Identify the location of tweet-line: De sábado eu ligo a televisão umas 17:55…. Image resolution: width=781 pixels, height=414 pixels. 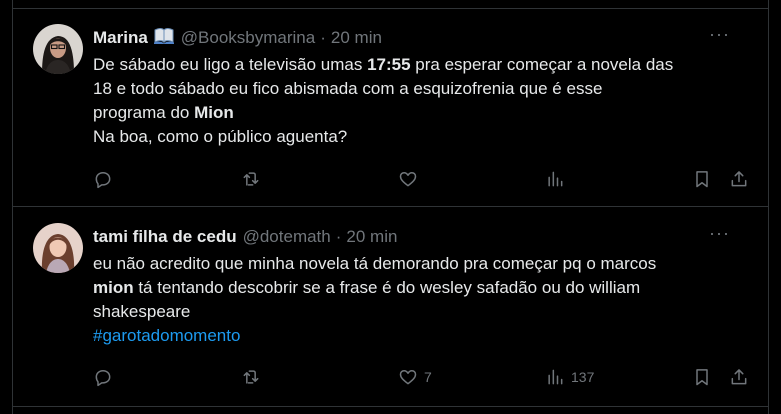
(423, 65).